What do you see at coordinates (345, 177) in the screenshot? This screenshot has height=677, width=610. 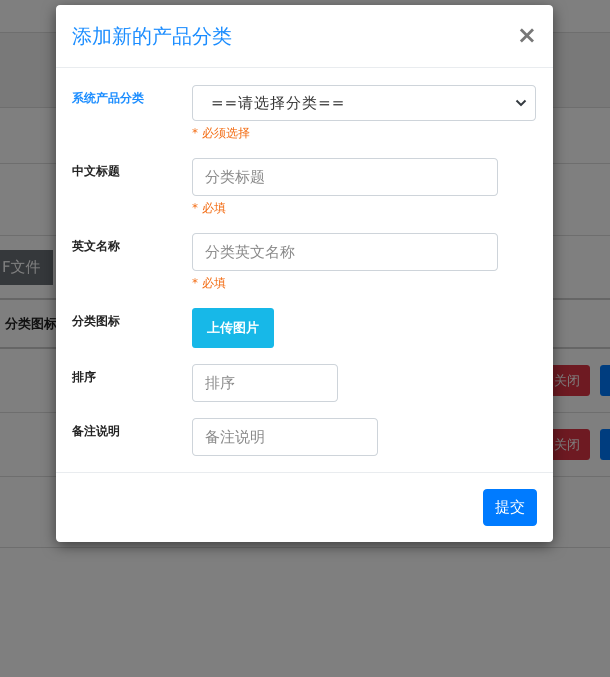 I see `input-field: 分类标题` at bounding box center [345, 177].